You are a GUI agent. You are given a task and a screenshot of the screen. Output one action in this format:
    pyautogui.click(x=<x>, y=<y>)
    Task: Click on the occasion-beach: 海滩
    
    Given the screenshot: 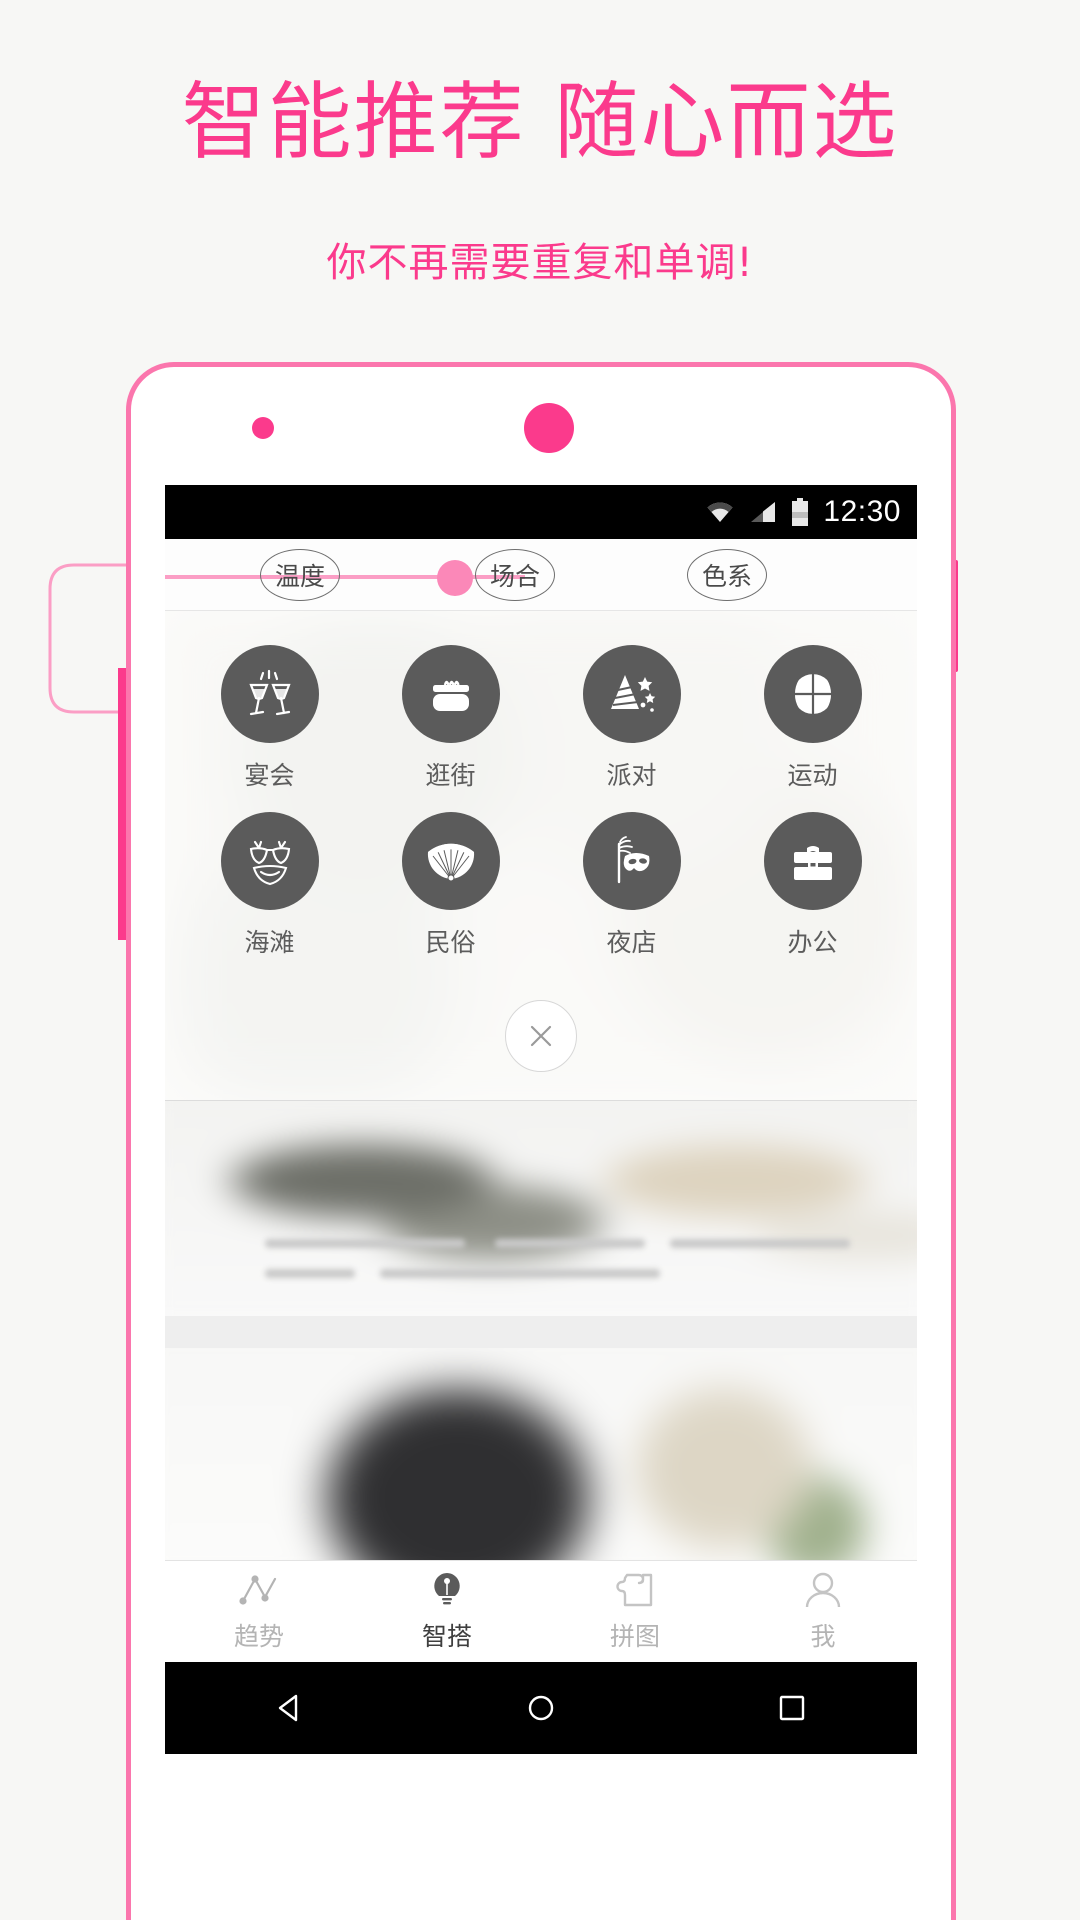 What is the action you would take?
    pyautogui.click(x=269, y=885)
    